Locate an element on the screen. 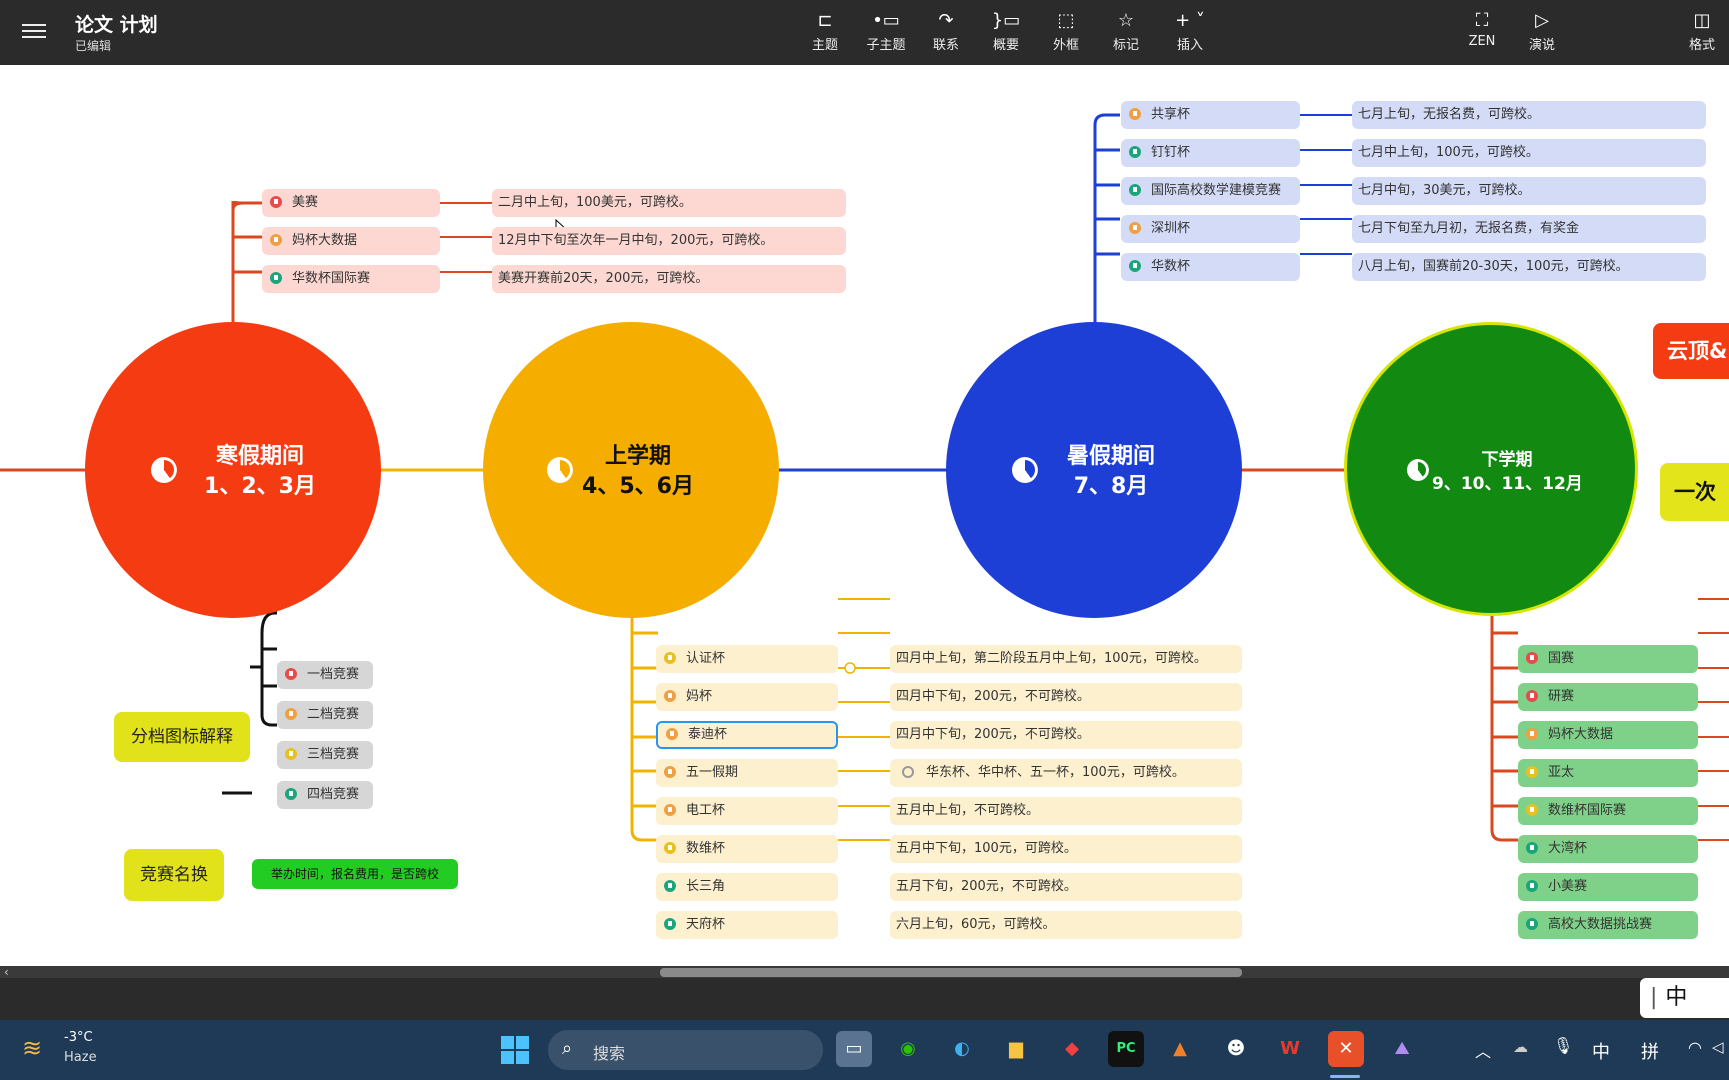  legend-level-topic: 四档竞赛 is located at coordinates (325, 795).